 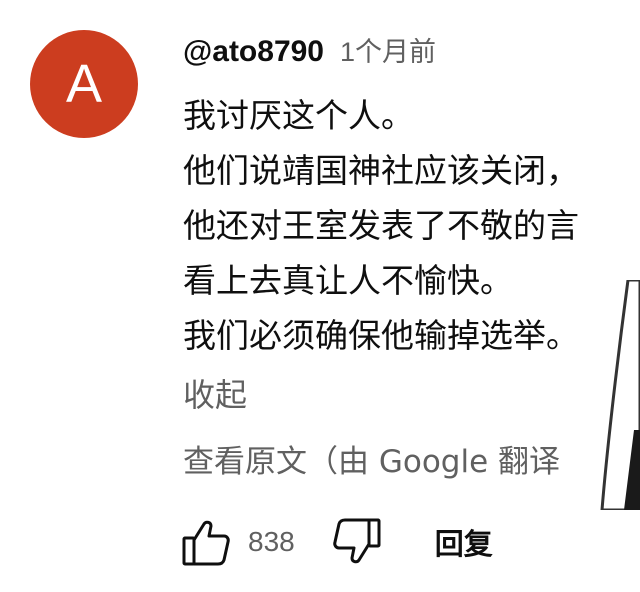 What do you see at coordinates (206, 542) in the screenshot?
I see `thumbs-up-icon` at bounding box center [206, 542].